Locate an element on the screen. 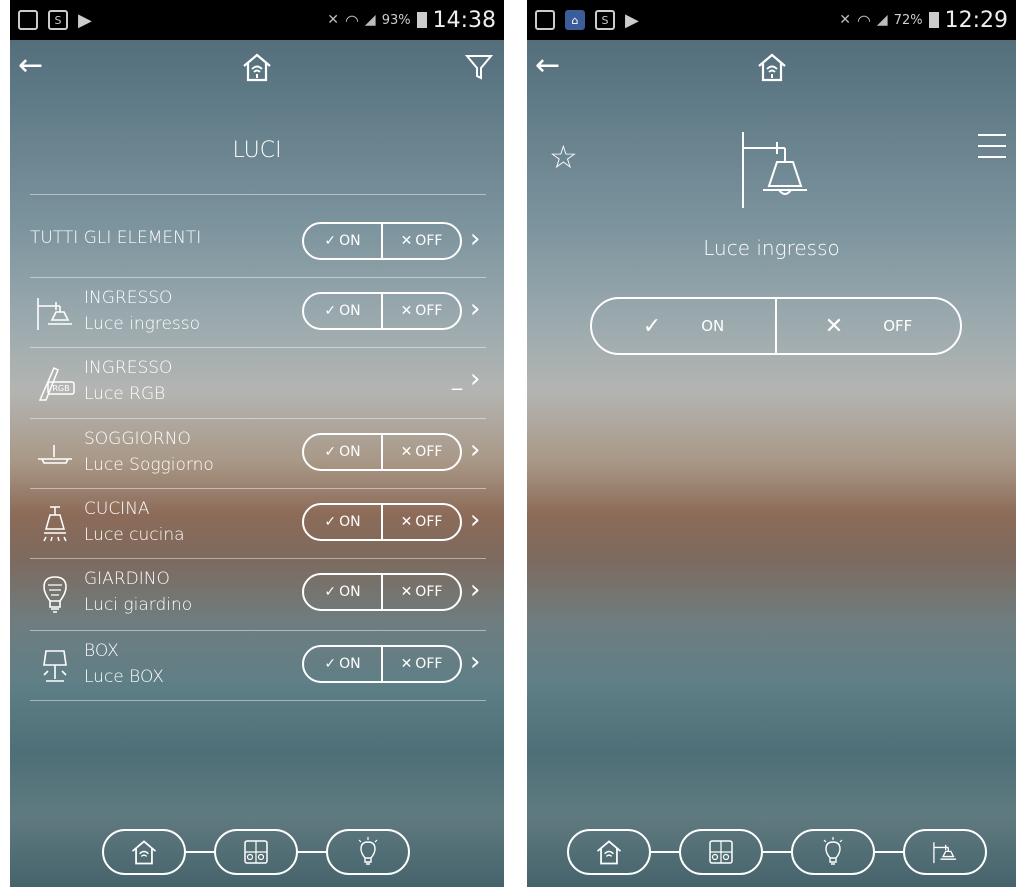  battery-percent: 72% is located at coordinates (908, 20).